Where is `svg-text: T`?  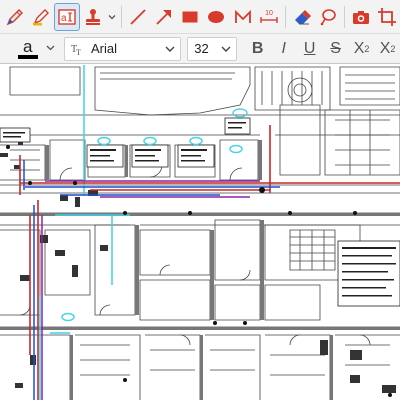
svg-text: T is located at coordinates (78, 52).